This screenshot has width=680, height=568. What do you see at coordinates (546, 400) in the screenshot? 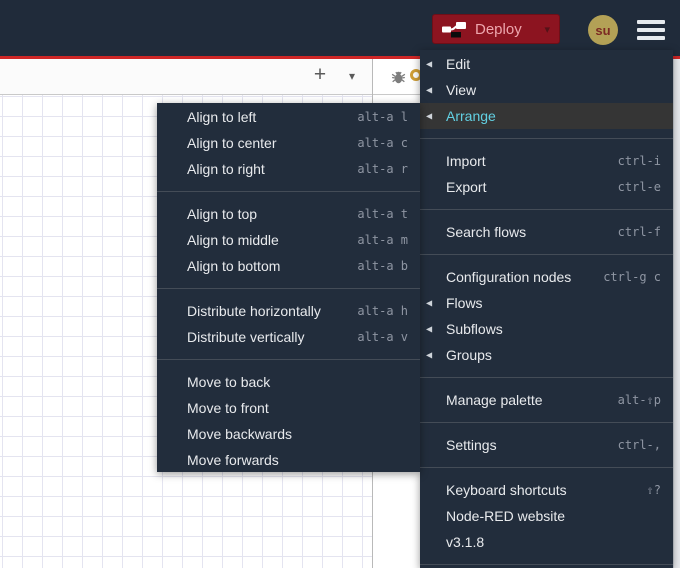
I see `menu-item-manage-palette: Manage palette alt-⇧p` at bounding box center [546, 400].